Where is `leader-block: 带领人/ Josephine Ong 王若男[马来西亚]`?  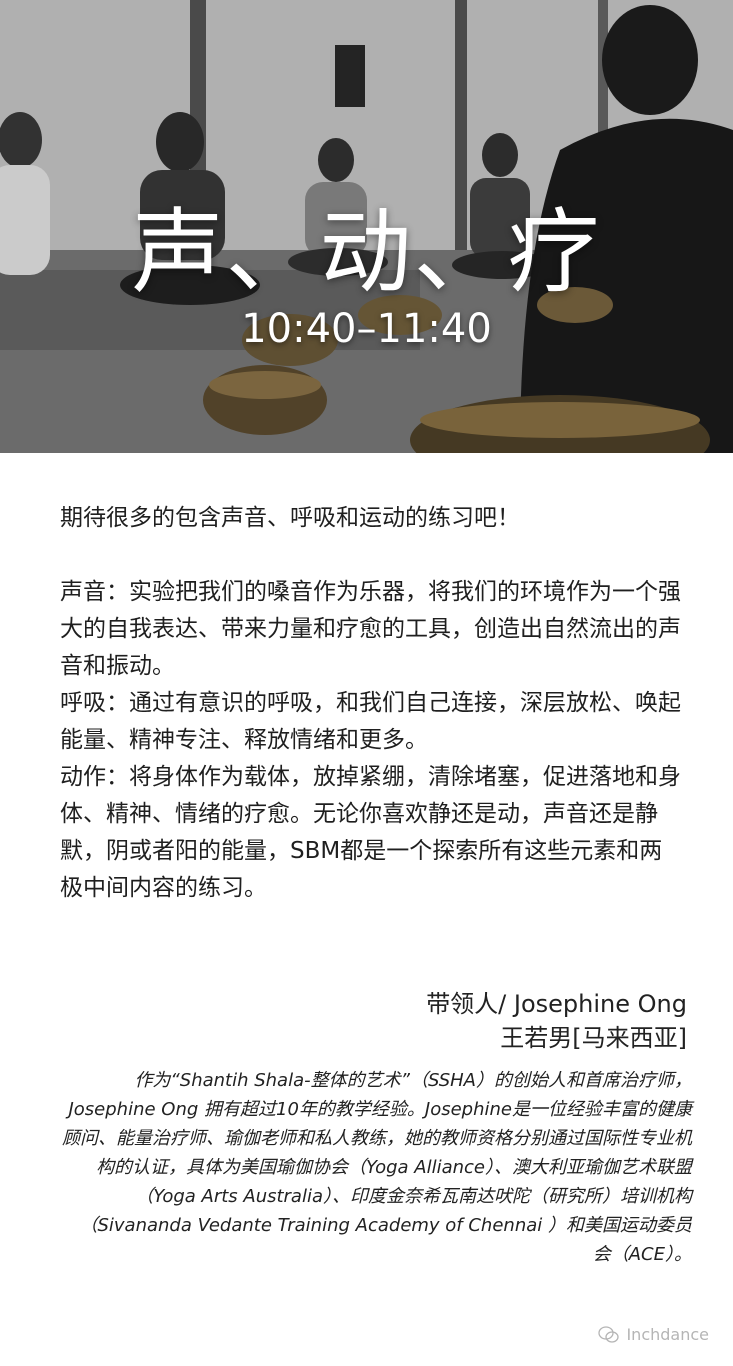 leader-block: 带领人/ Josephine Ong 王若男[马来西亚] is located at coordinates (556, 1021).